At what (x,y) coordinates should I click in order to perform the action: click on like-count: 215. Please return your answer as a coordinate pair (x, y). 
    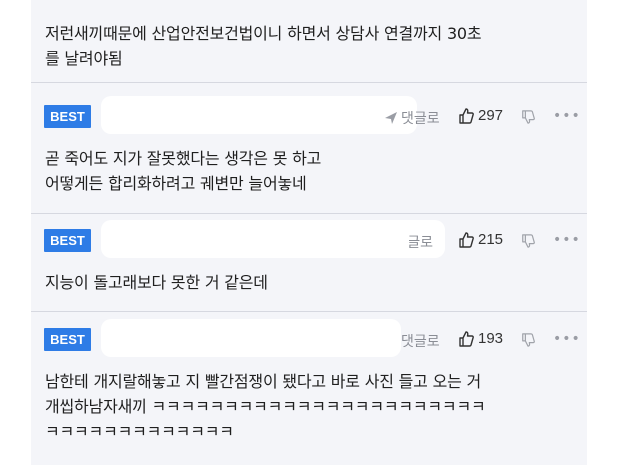
    Looking at the image, I should click on (491, 239).